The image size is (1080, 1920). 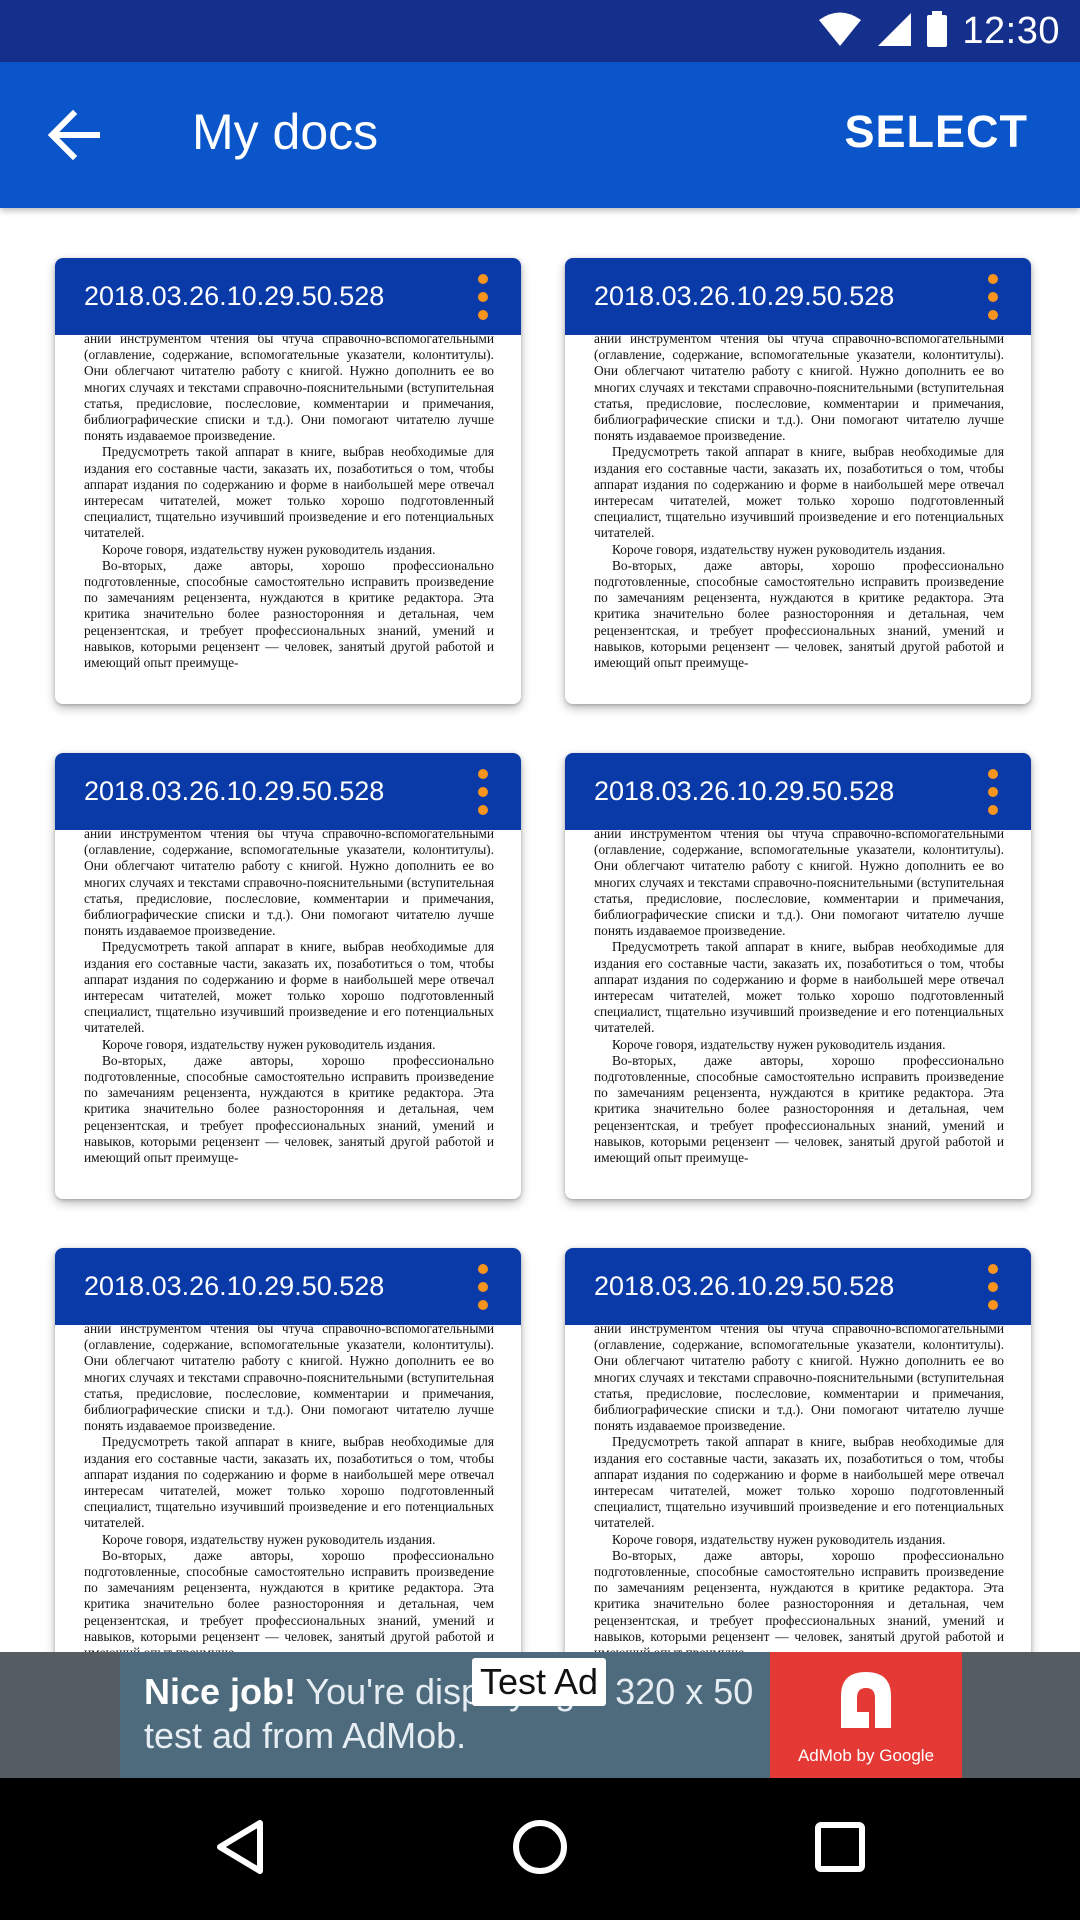 I want to click on admob-icon, so click(x=866, y=1701).